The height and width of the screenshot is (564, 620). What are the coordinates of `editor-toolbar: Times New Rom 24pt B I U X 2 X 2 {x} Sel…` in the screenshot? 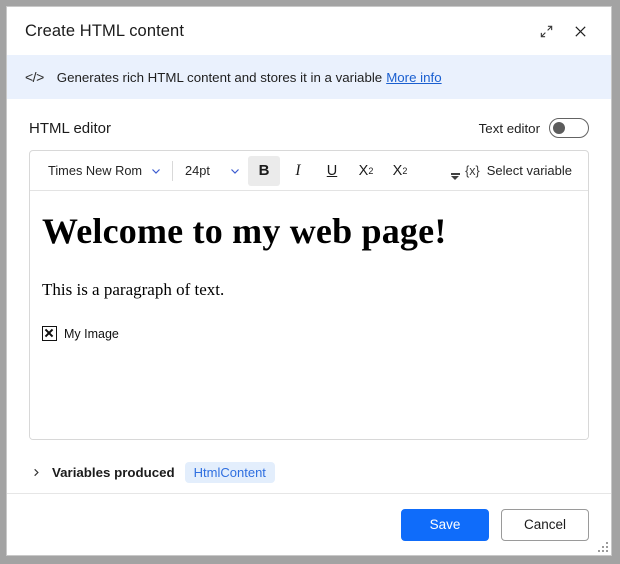 It's located at (309, 171).